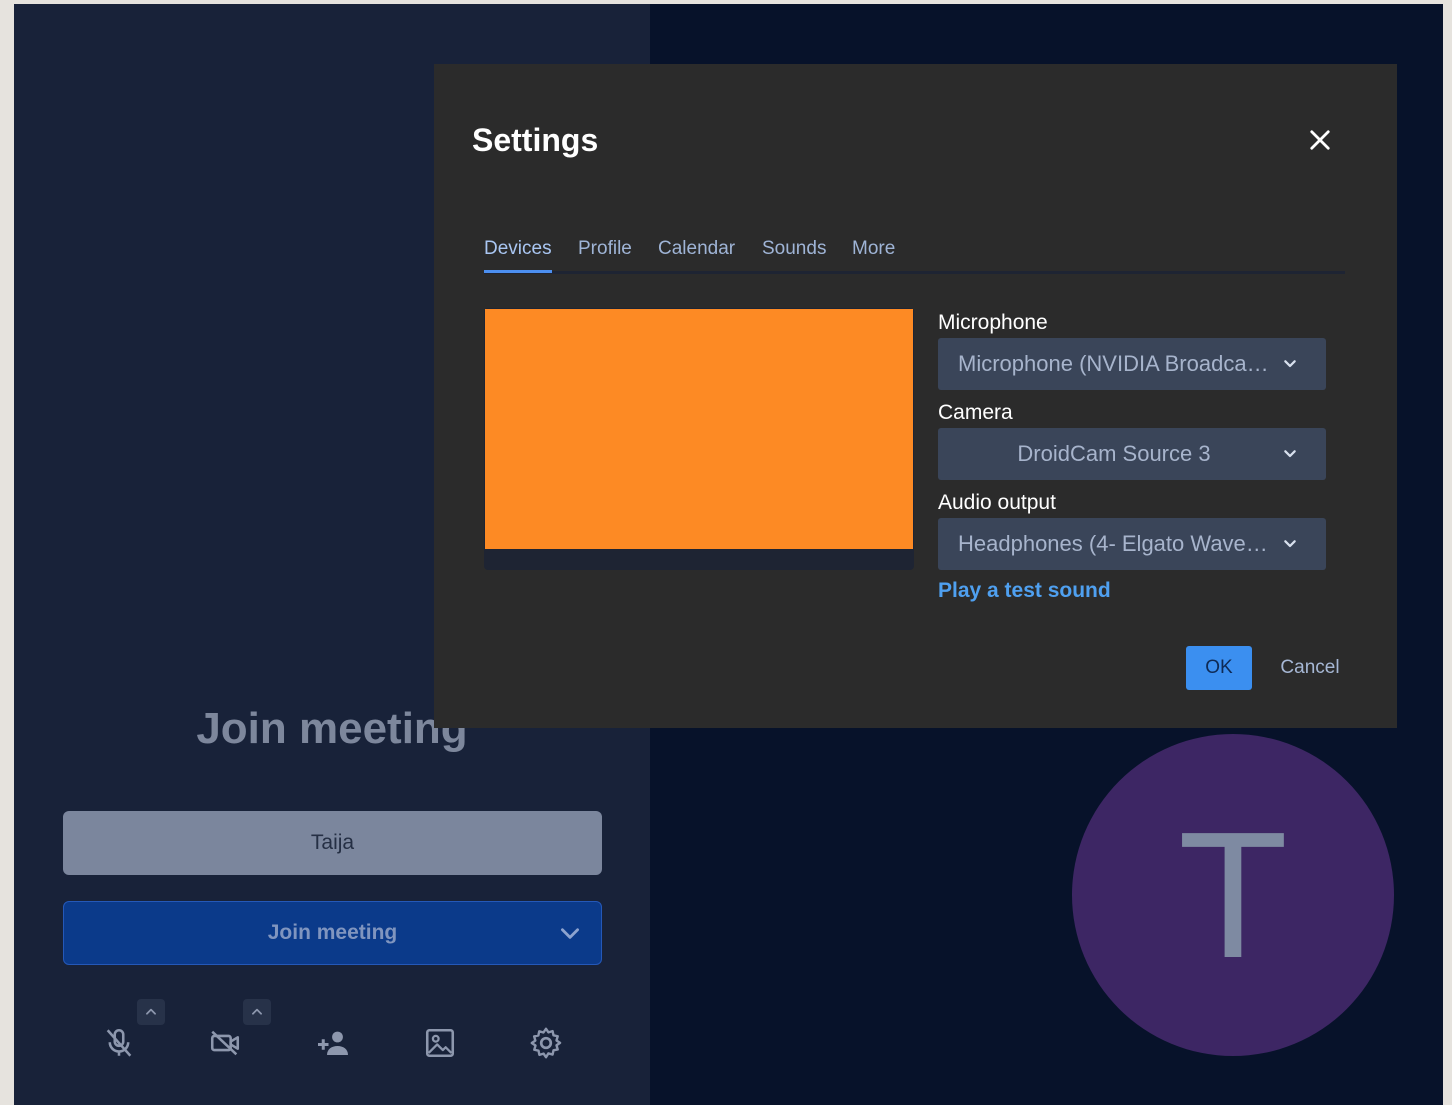  I want to click on participant-avatar: T, so click(1233, 895).